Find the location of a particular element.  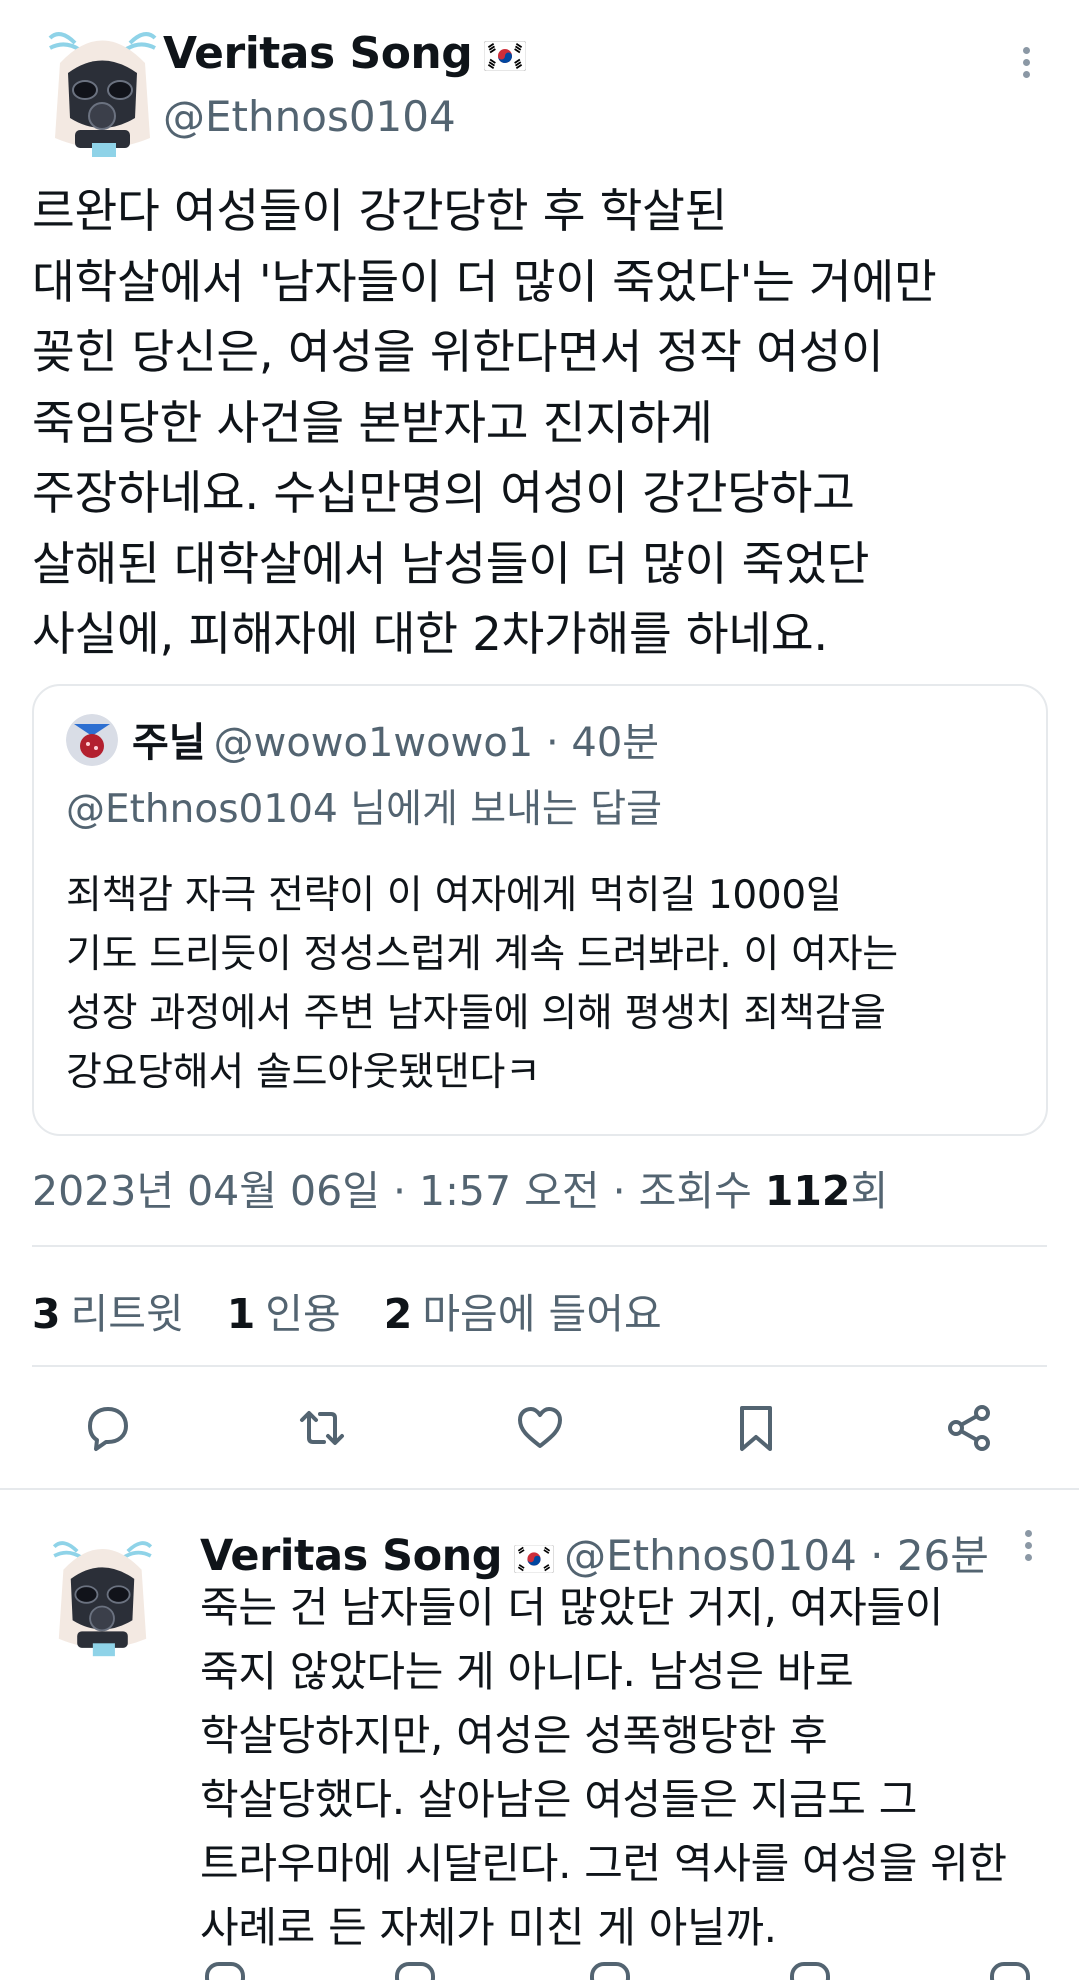

more-options-icon is located at coordinates (1026, 67).